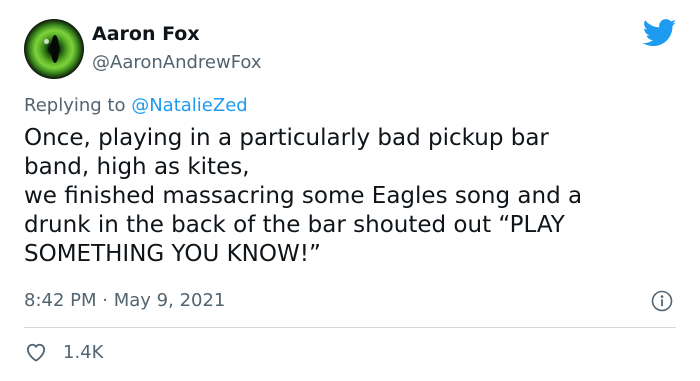 This screenshot has height=381, width=700. What do you see at coordinates (83, 352) in the screenshot?
I see `like-count: 1.4K` at bounding box center [83, 352].